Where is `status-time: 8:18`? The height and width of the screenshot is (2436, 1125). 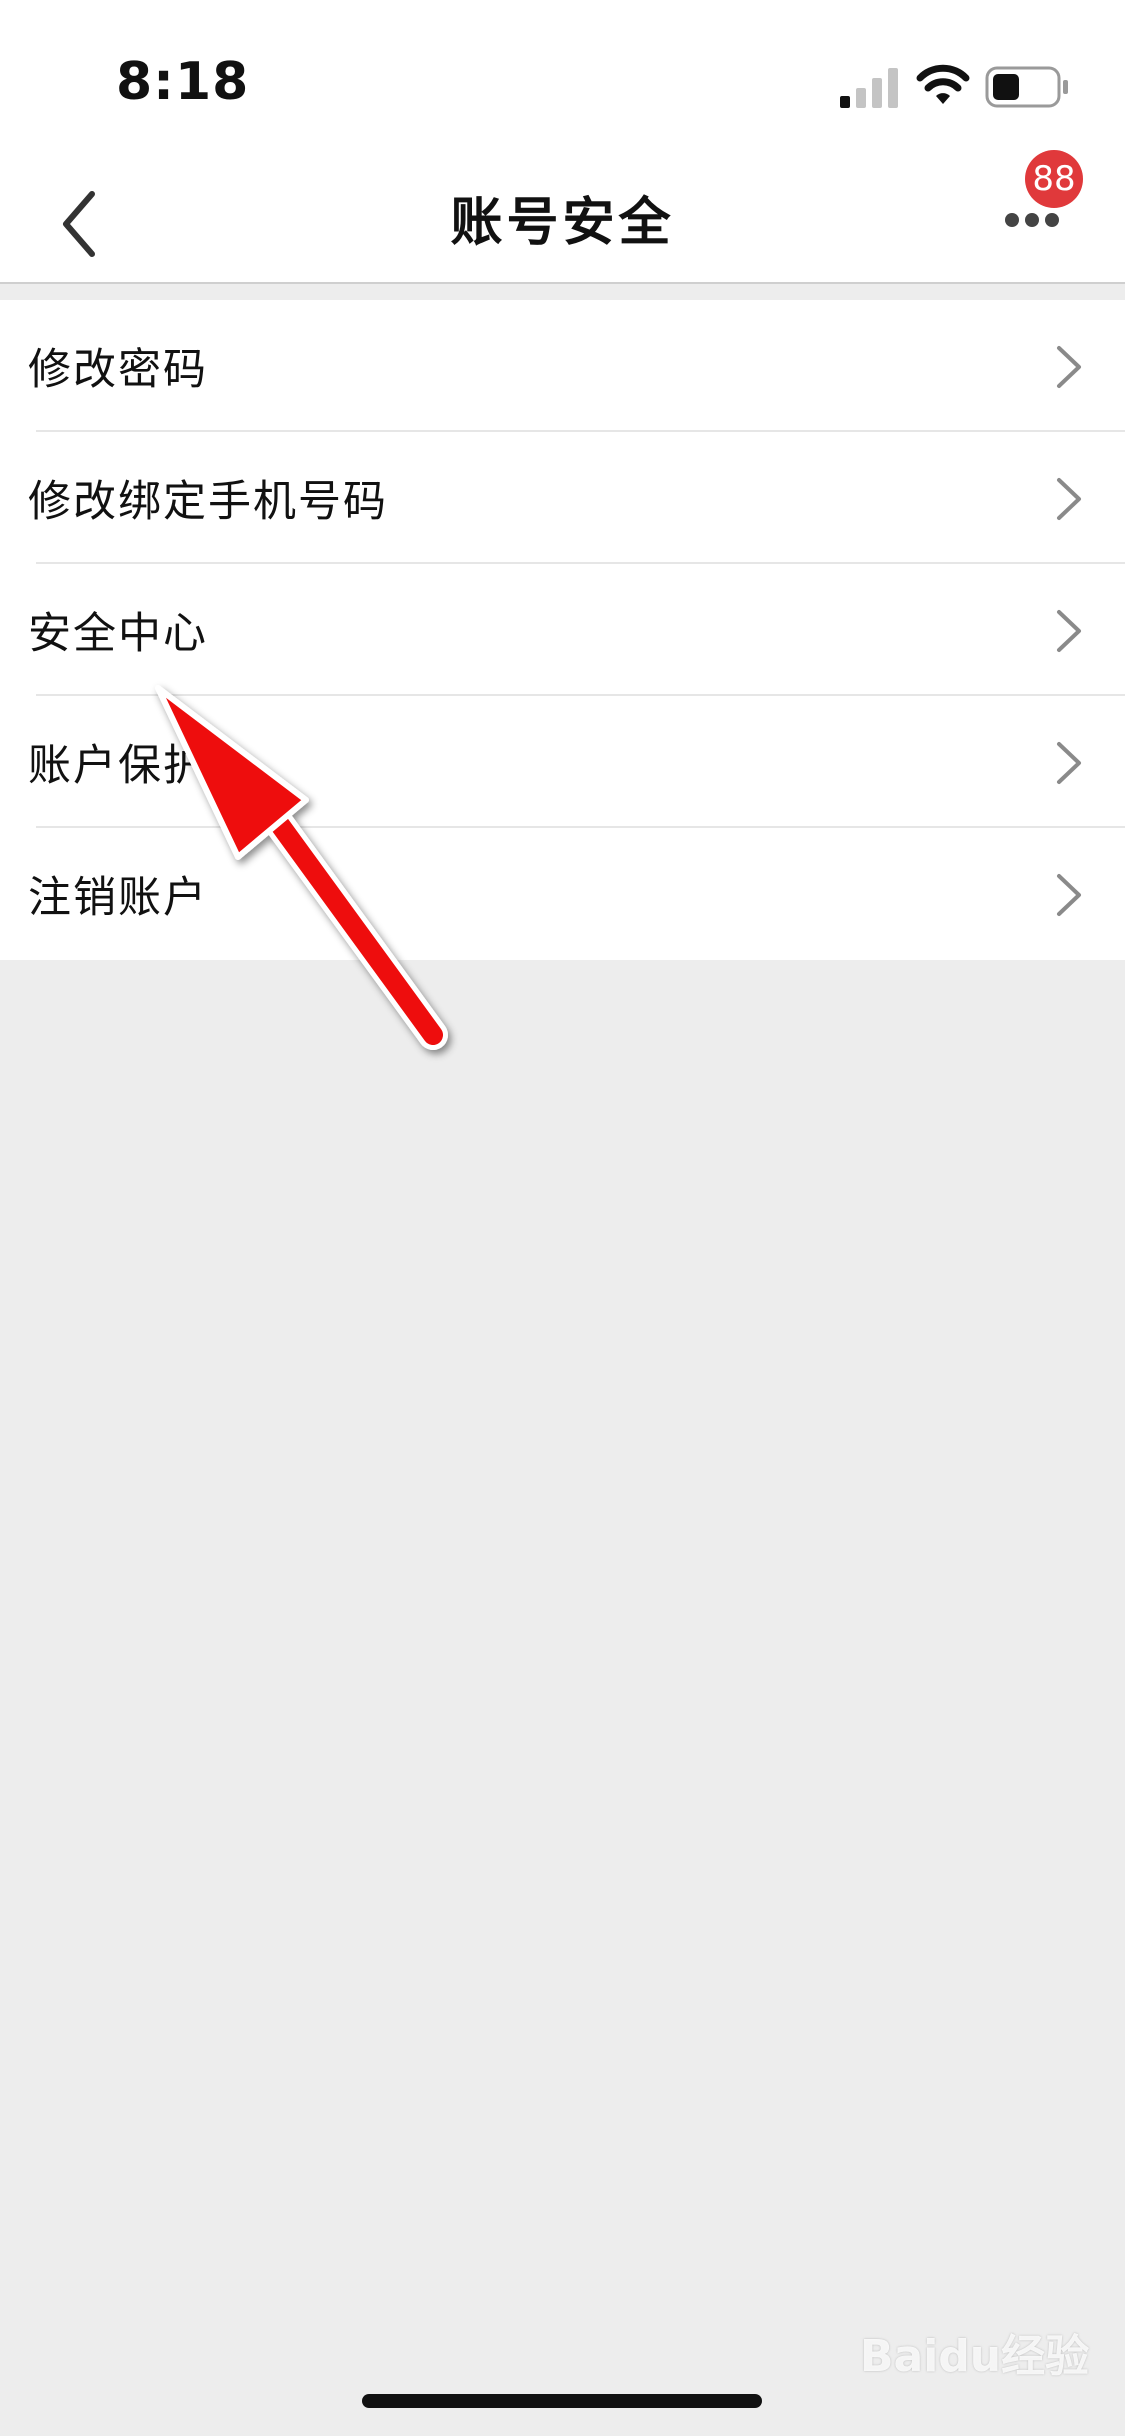 status-time: 8:18 is located at coordinates (183, 82).